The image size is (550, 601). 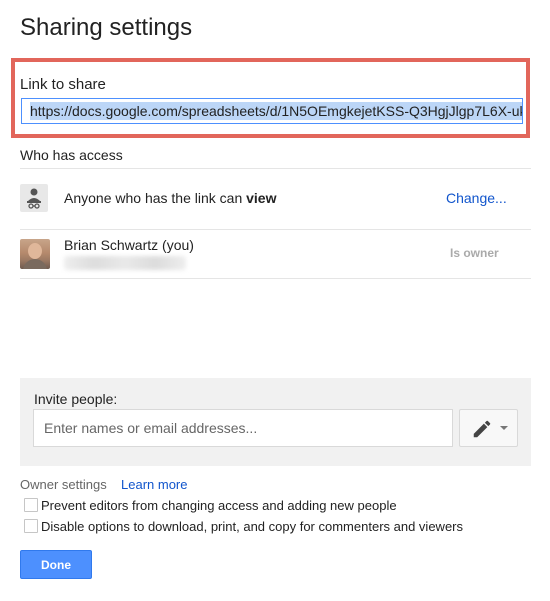 What do you see at coordinates (34, 198) in the screenshot?
I see `anyone-with-link-icon` at bounding box center [34, 198].